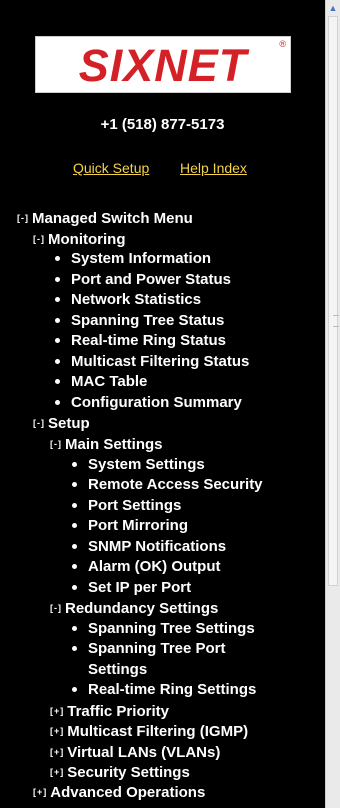 This screenshot has height=808, width=340. What do you see at coordinates (157, 547) in the screenshot?
I see `menu-item-snmp-notifications: SNMP Notifications` at bounding box center [157, 547].